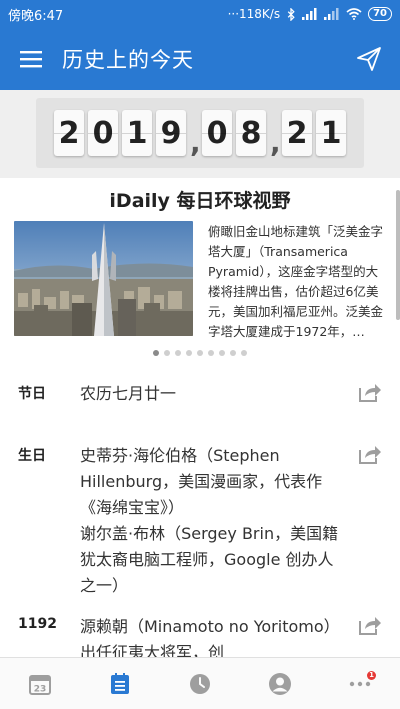 This screenshot has height=709, width=400. I want to click on battery-indicator: 70, so click(380, 14).